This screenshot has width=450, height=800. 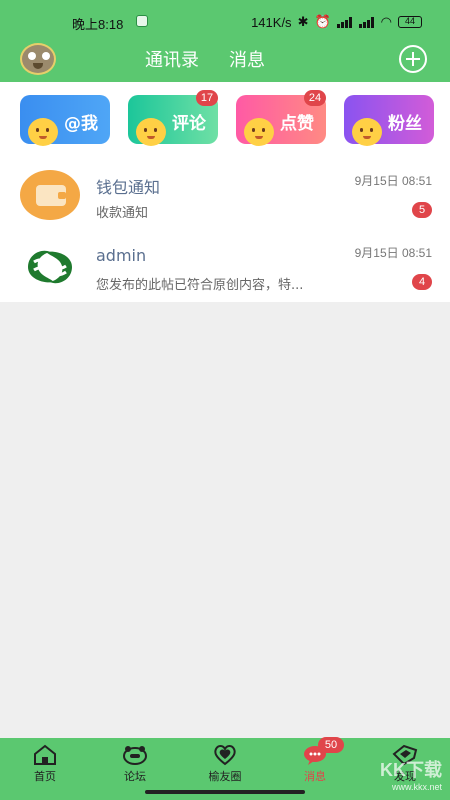 What do you see at coordinates (315, 98) in the screenshot?
I see `likes-badge: 24` at bounding box center [315, 98].